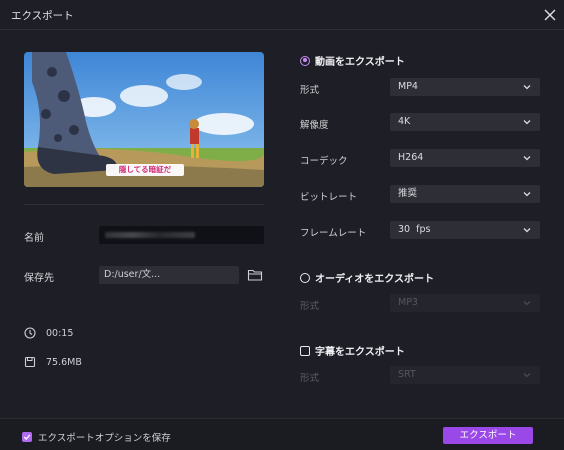  I want to click on close-icon, so click(550, 15).